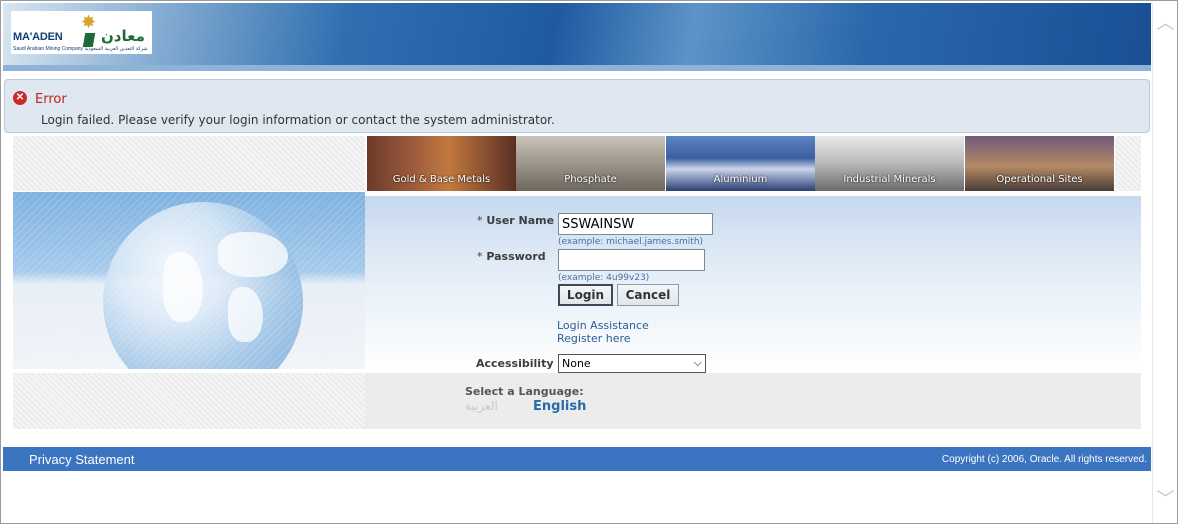 Image resolution: width=1178 pixels, height=524 pixels. Describe the element at coordinates (481, 406) in the screenshot. I see `language-arabic-link: العربية` at that location.